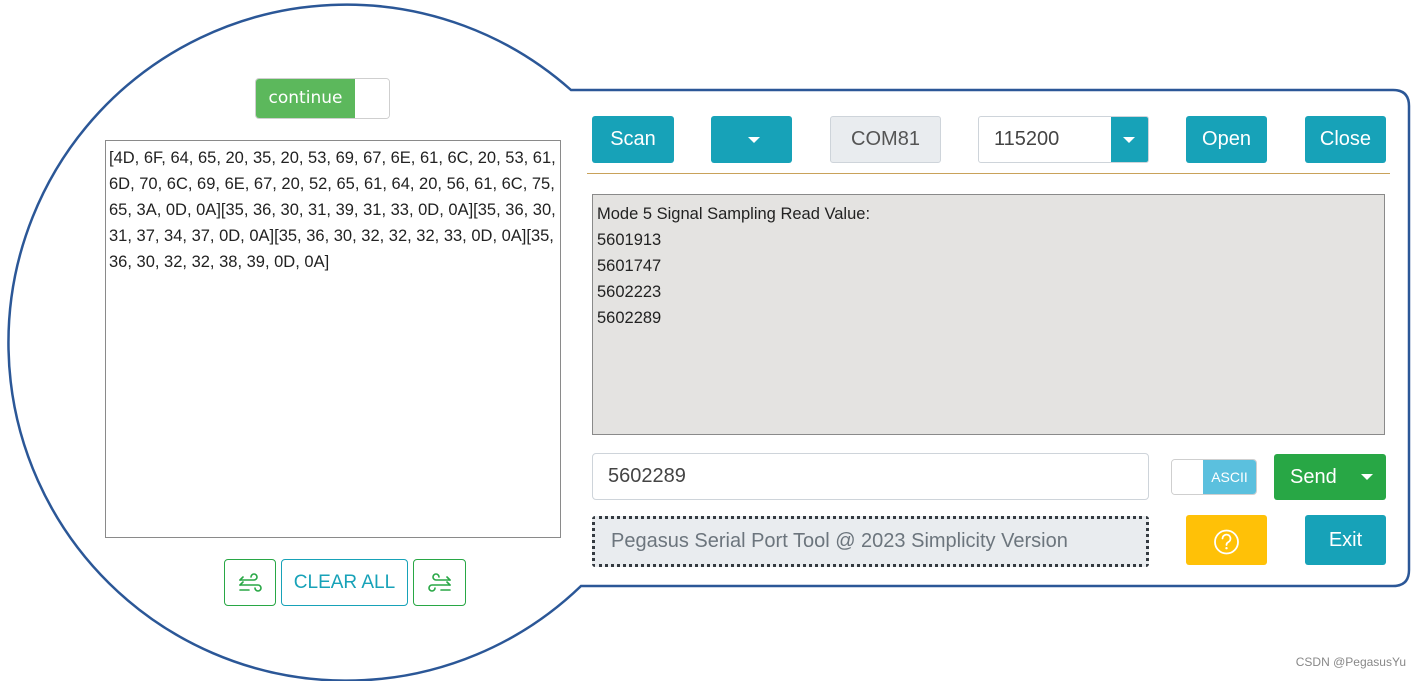  Describe the element at coordinates (629, 292) in the screenshot. I see `output-line: 5602223` at that location.